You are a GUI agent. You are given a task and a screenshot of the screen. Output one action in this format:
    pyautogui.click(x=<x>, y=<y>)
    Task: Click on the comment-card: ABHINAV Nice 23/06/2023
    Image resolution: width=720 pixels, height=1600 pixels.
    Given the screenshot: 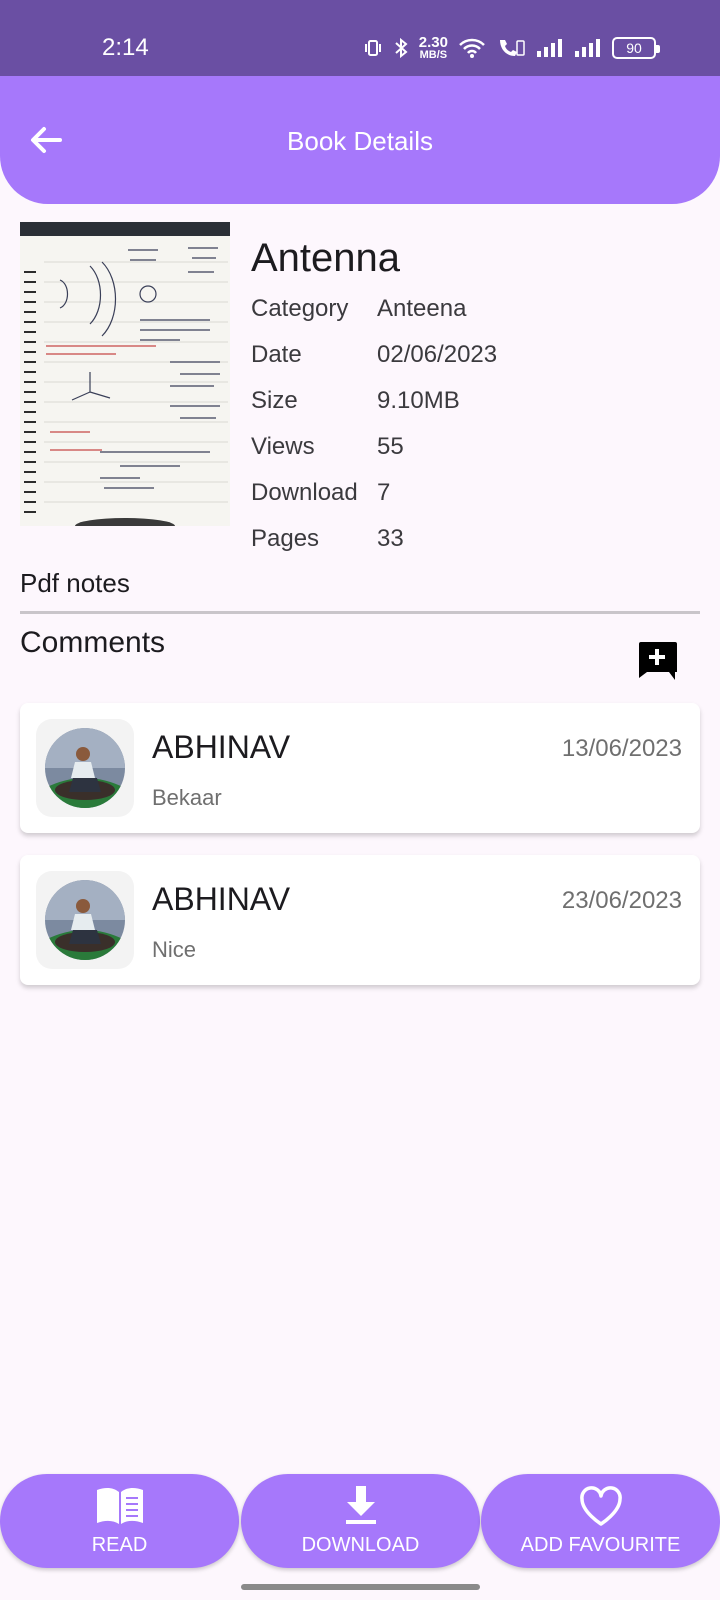 What is the action you would take?
    pyautogui.click(x=360, y=920)
    